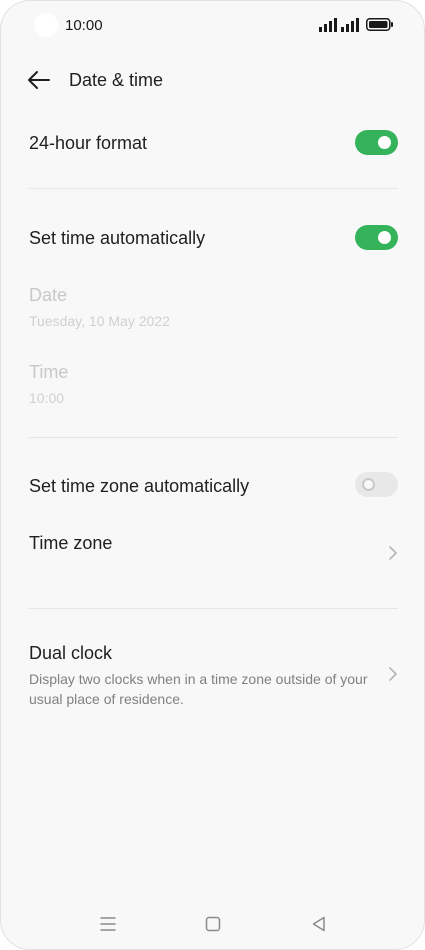 This screenshot has height=950, width=425. I want to click on row-24-hour-format: 24-hour format, so click(213, 144).